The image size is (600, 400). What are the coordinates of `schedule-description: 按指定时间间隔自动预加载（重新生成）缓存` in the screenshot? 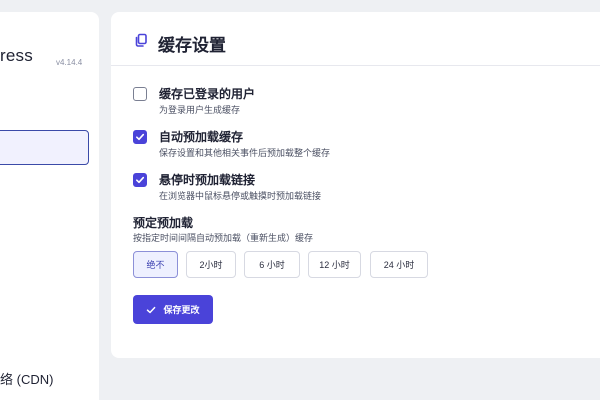 It's located at (223, 238).